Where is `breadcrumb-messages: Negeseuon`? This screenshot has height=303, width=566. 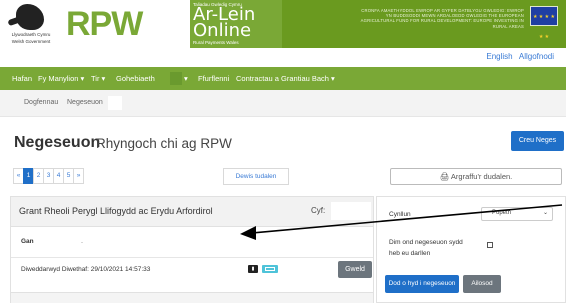
breadcrumb-messages: Negeseuon is located at coordinates (85, 102).